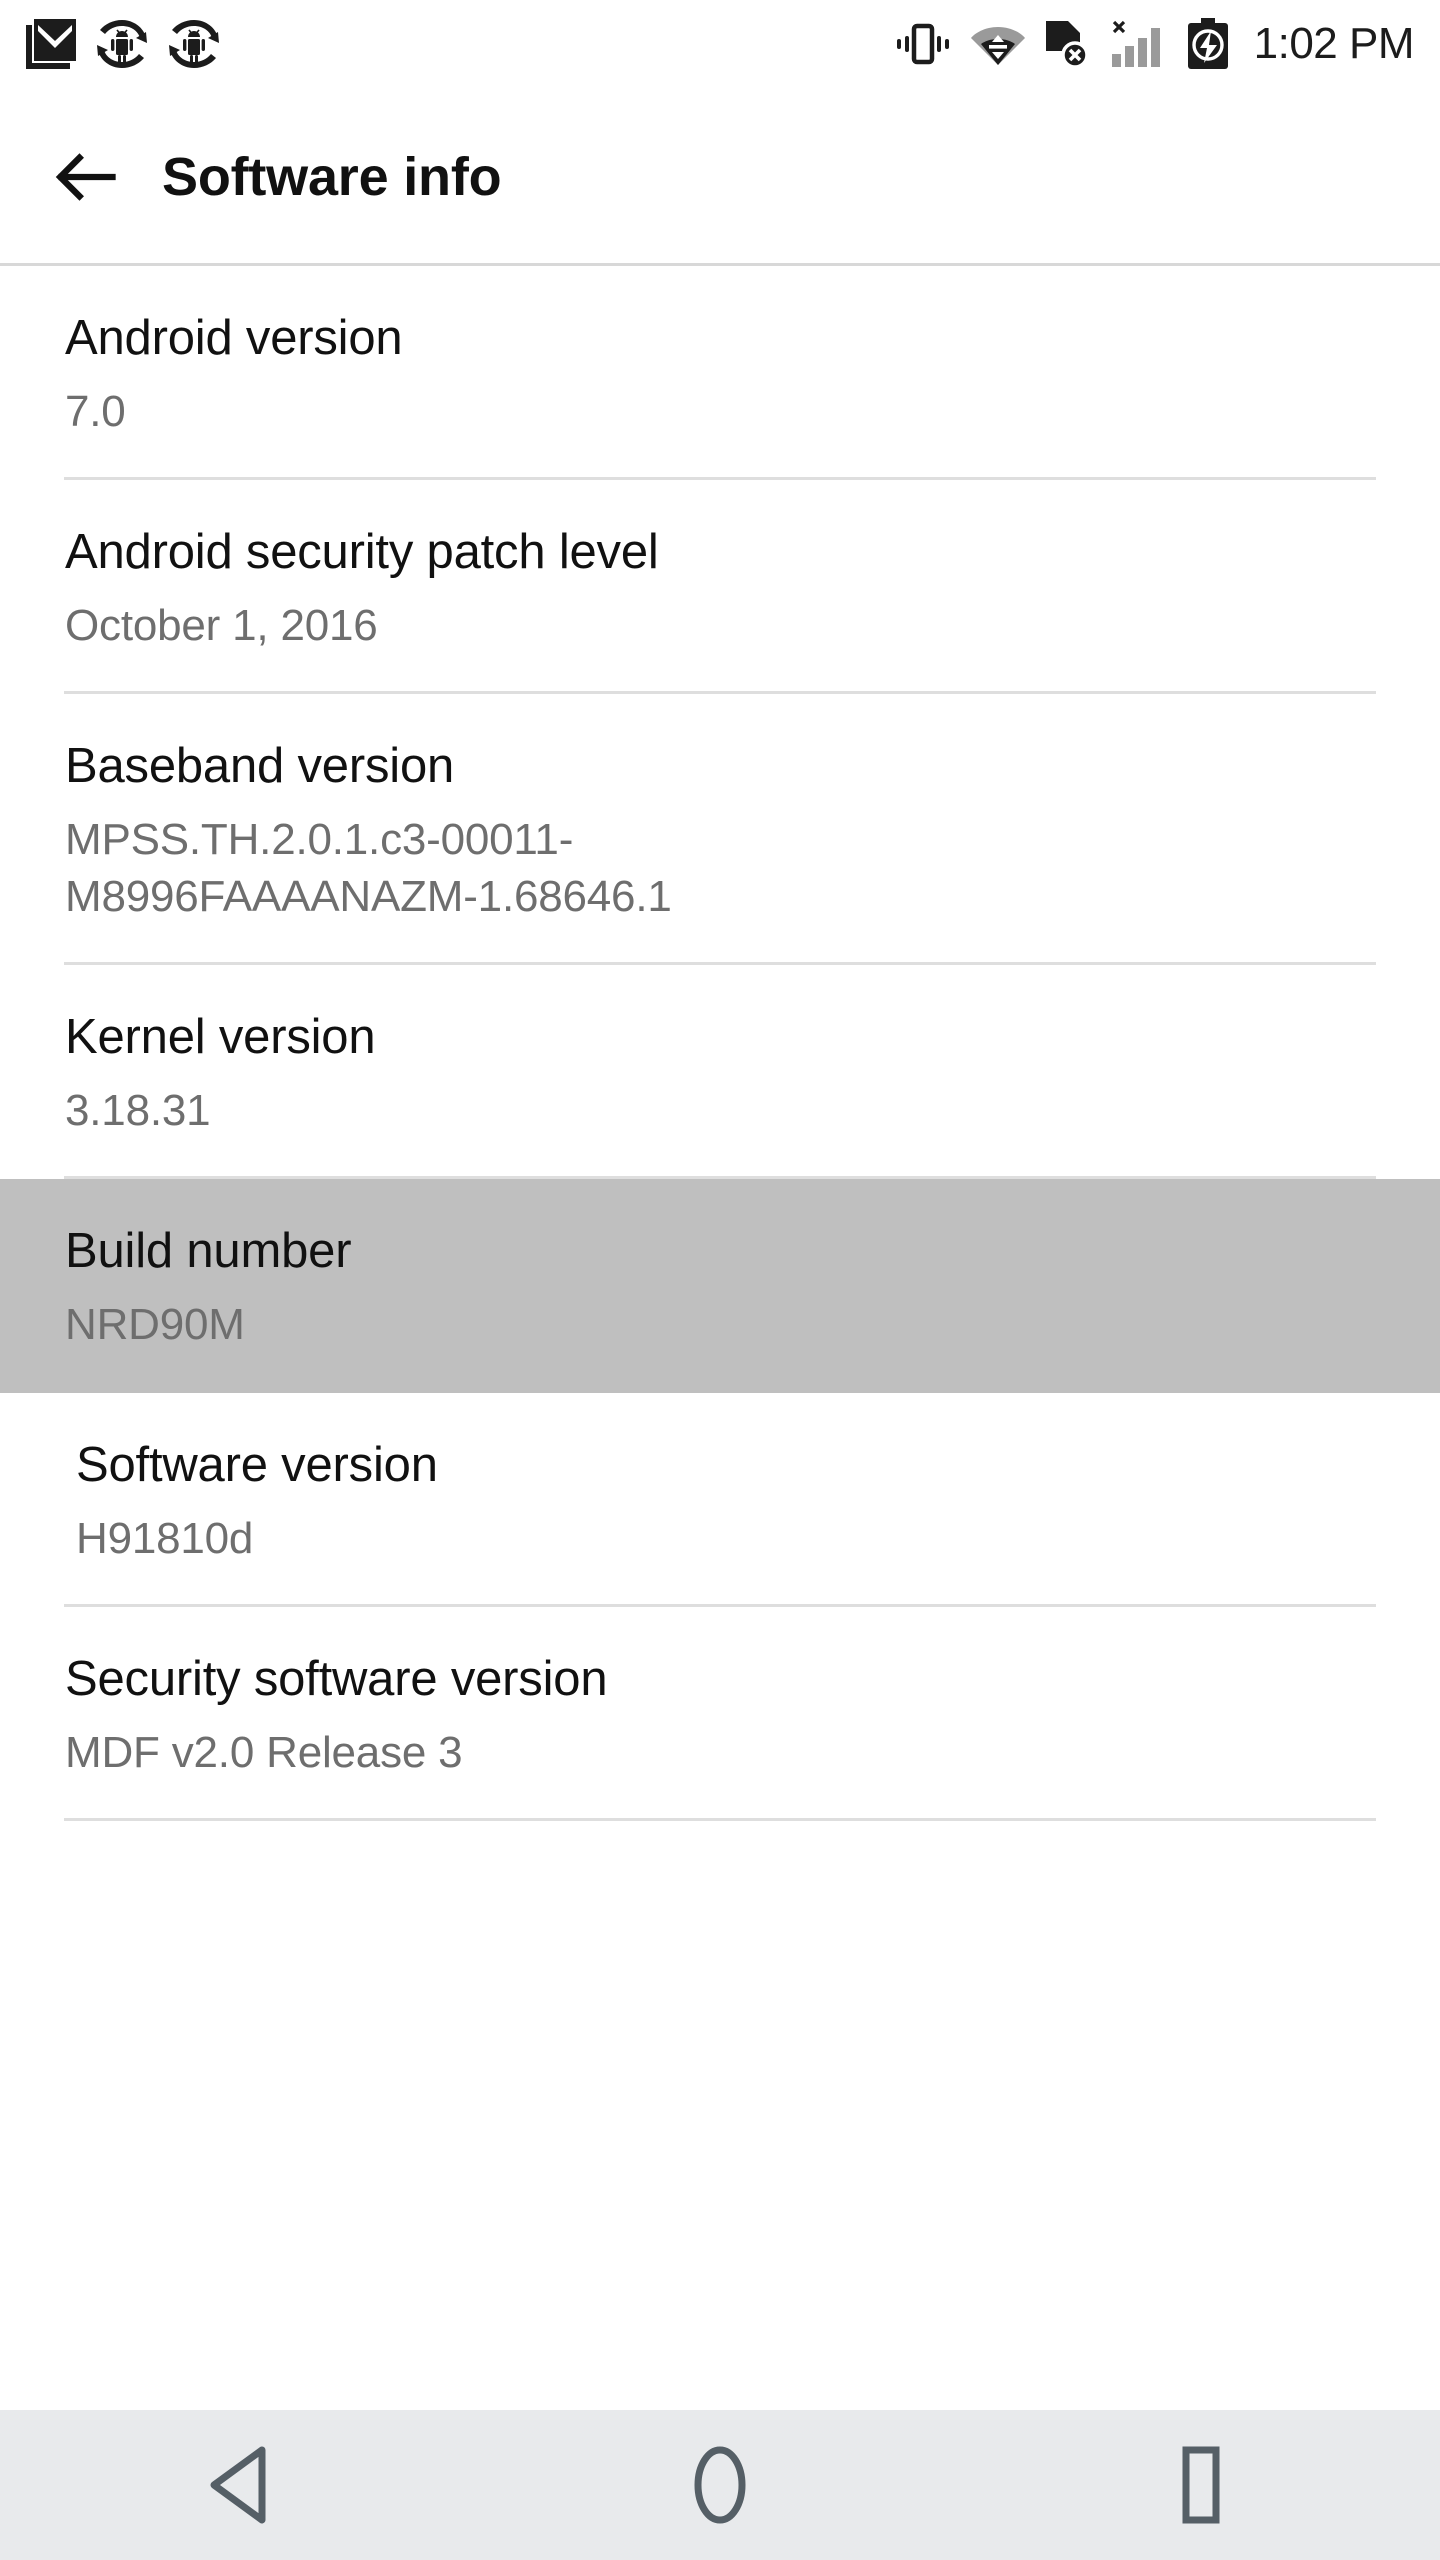 This screenshot has width=1440, height=2560. Describe the element at coordinates (720, 1820) in the screenshot. I see `list-divider` at that location.